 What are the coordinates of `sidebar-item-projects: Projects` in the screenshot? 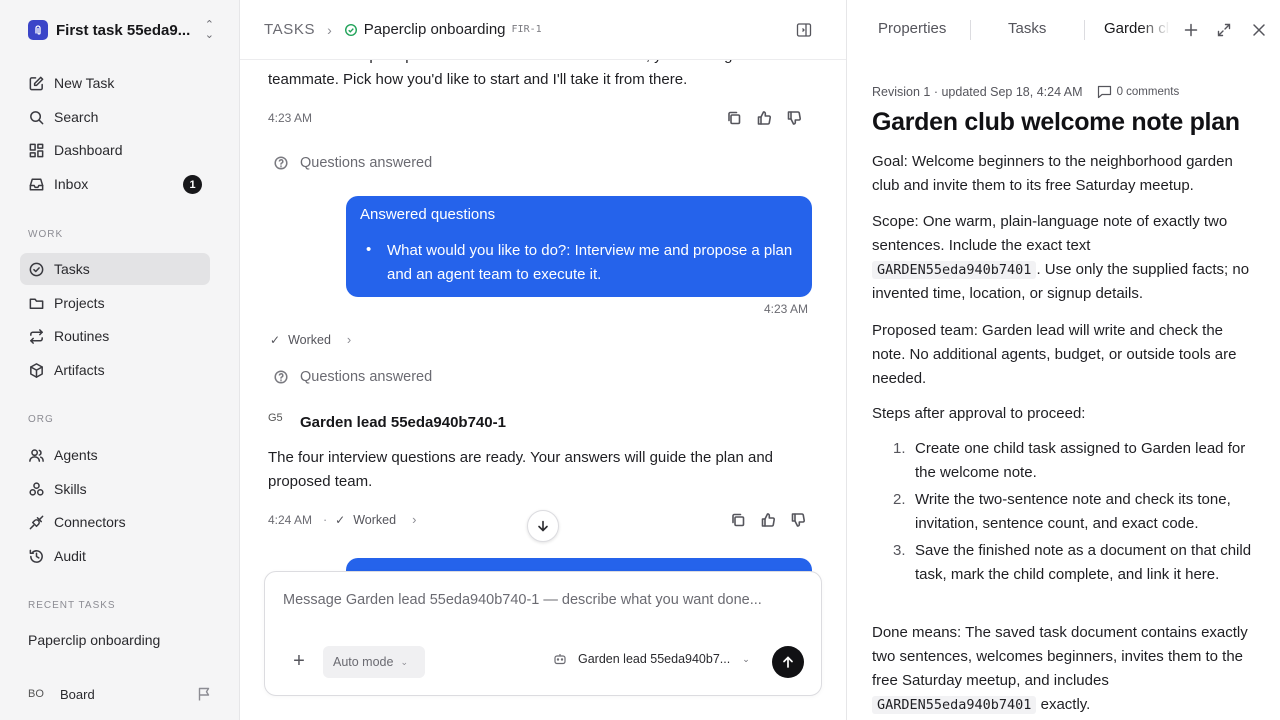 It's located at (115, 303).